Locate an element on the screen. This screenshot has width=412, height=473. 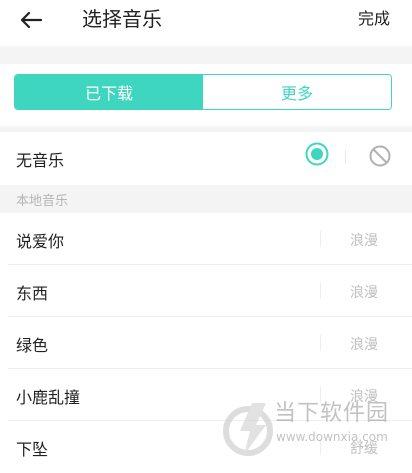
tab-downloaded: 已下载 is located at coordinates (109, 92).